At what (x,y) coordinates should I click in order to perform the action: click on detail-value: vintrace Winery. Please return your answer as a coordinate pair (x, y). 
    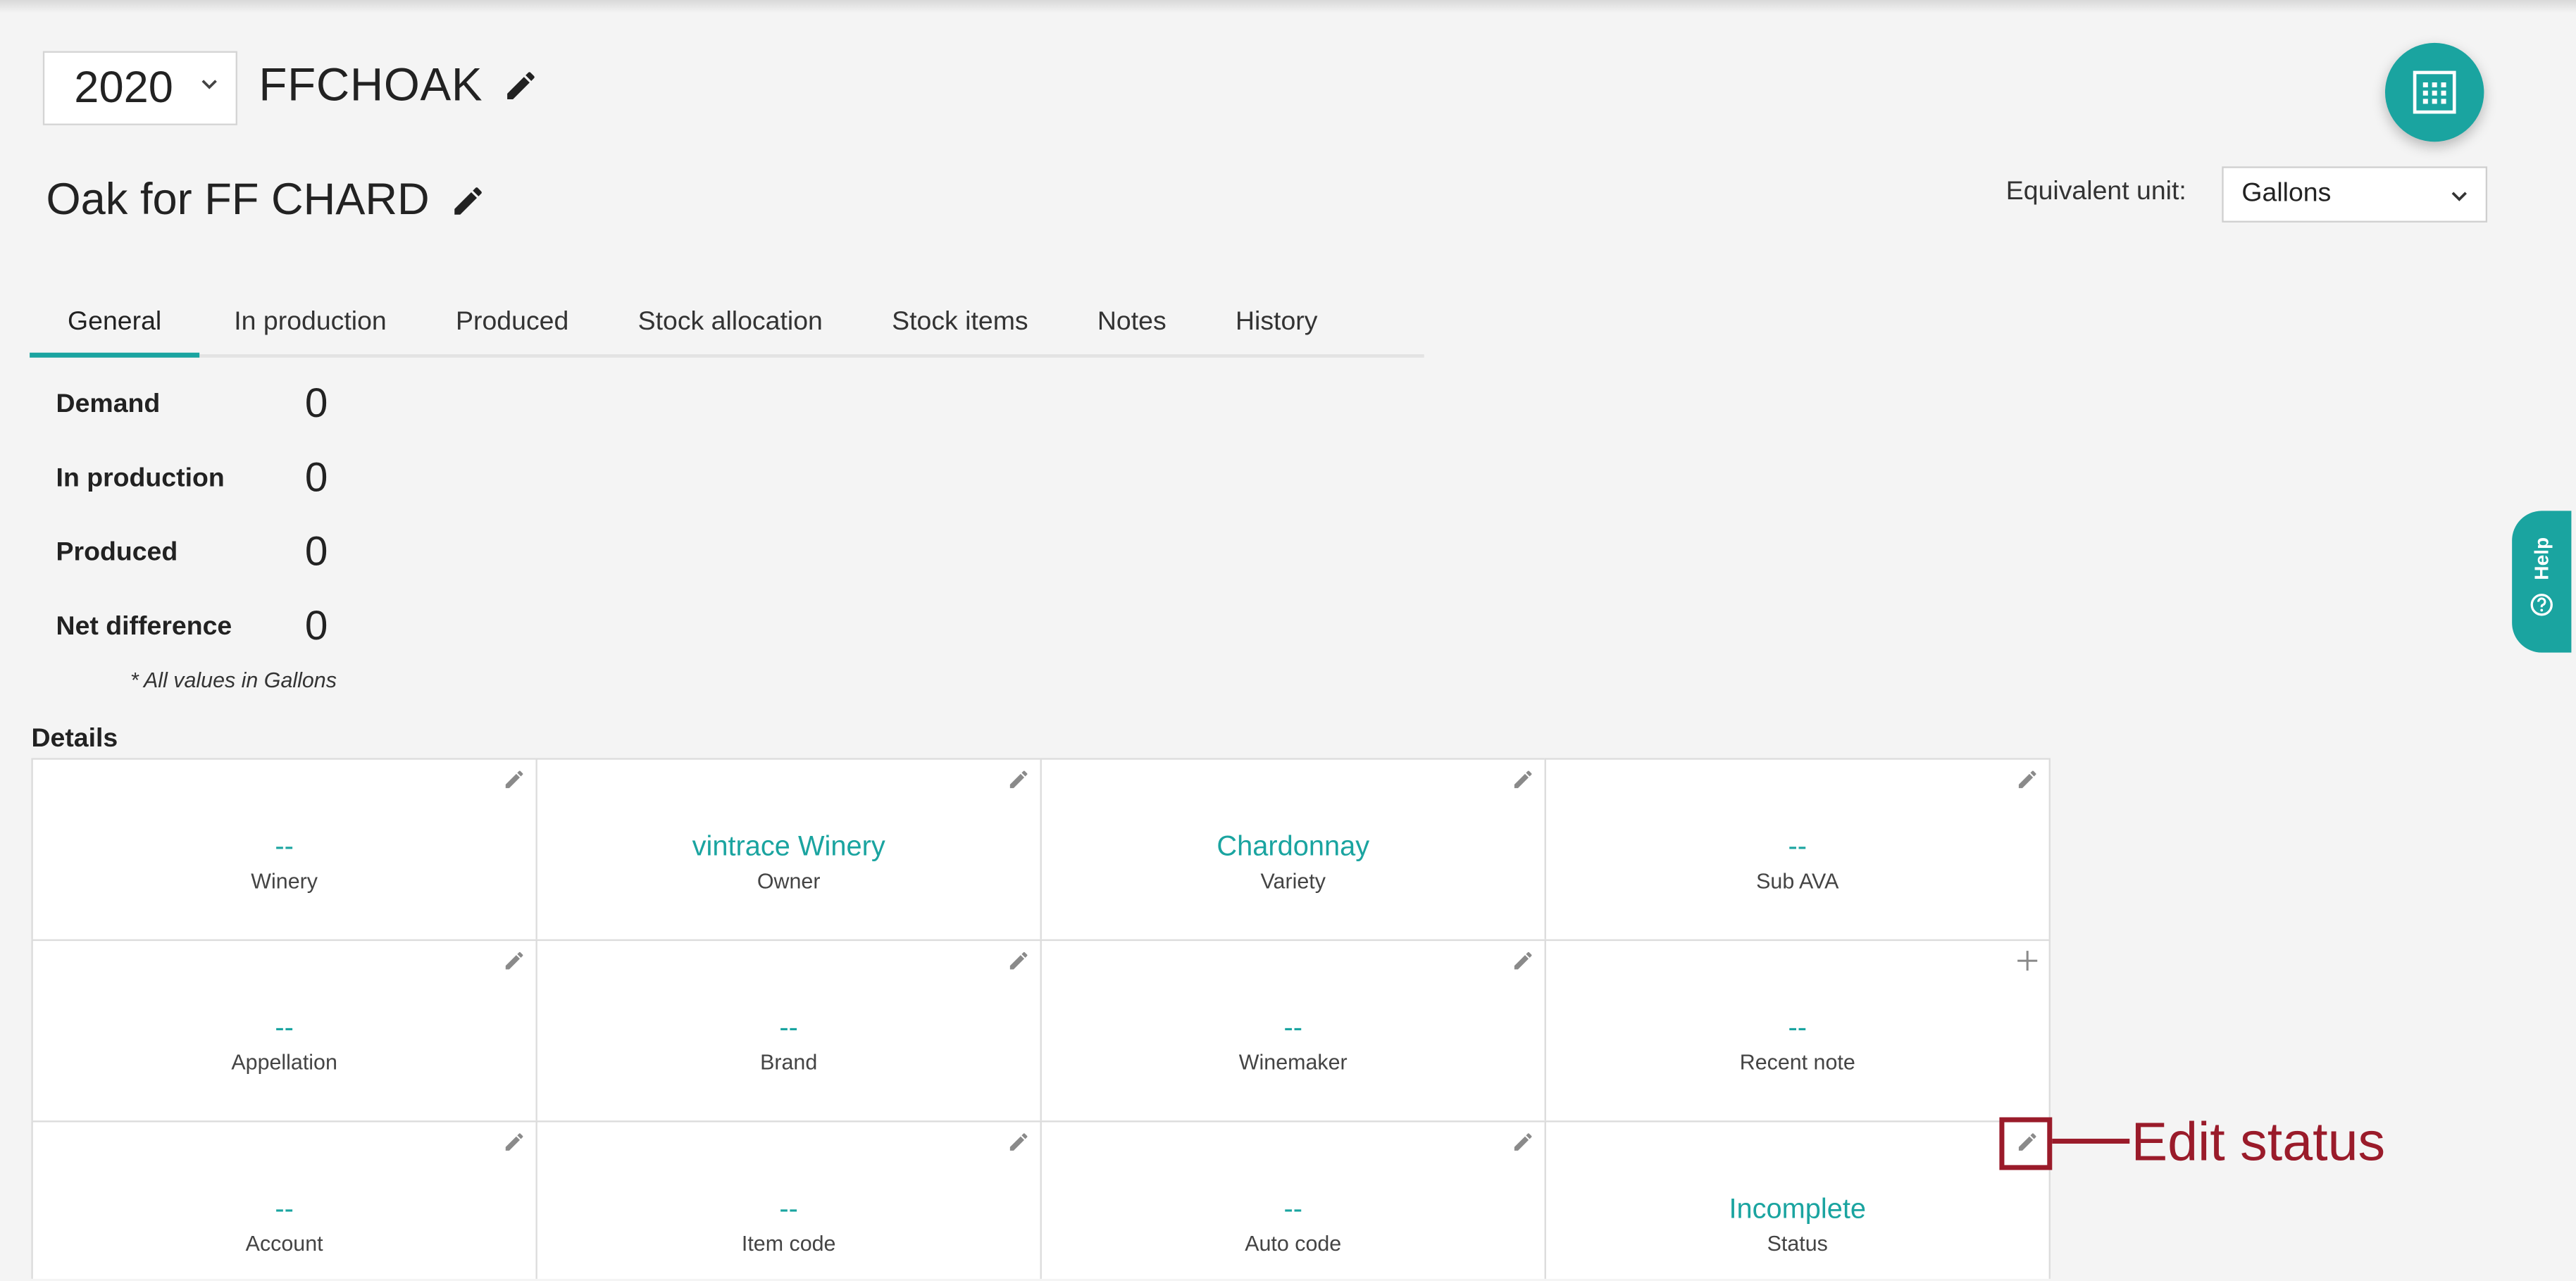
    Looking at the image, I should click on (788, 847).